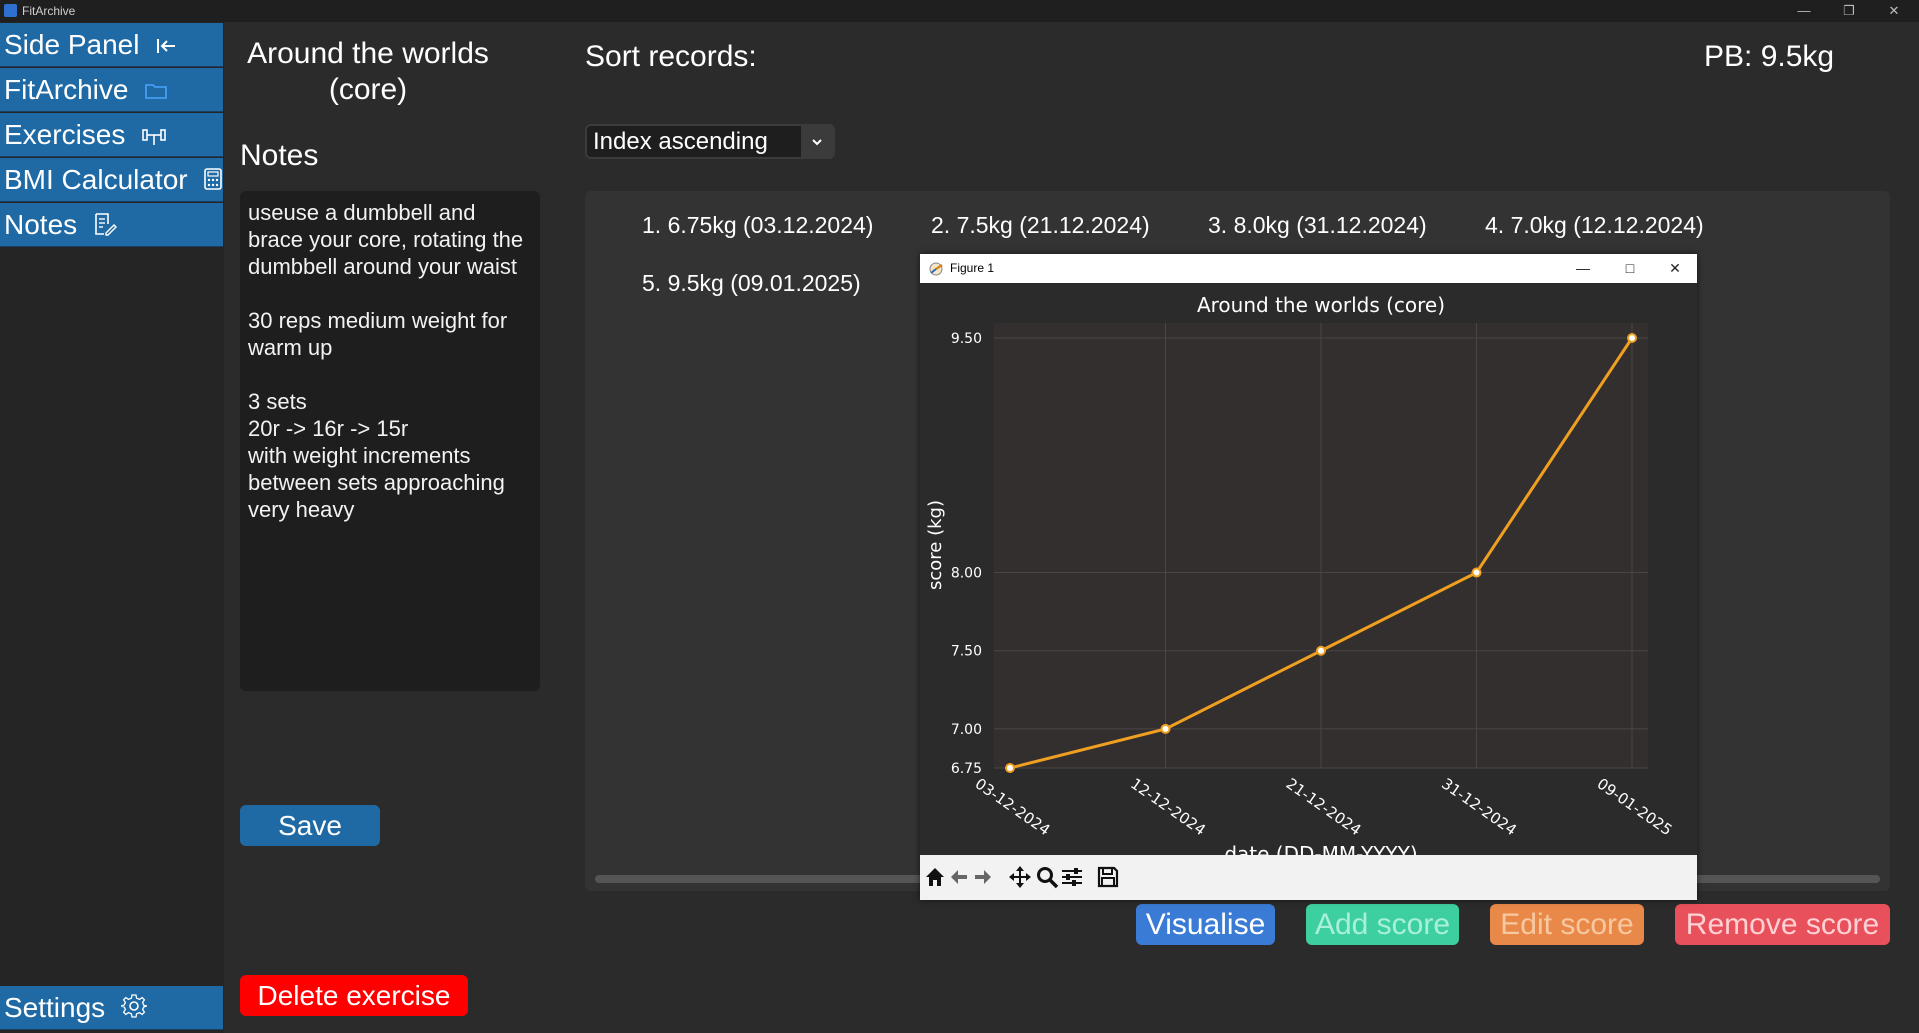 This screenshot has height=1033, width=1919. What do you see at coordinates (310, 825) in the screenshot?
I see `save-button: Save` at bounding box center [310, 825].